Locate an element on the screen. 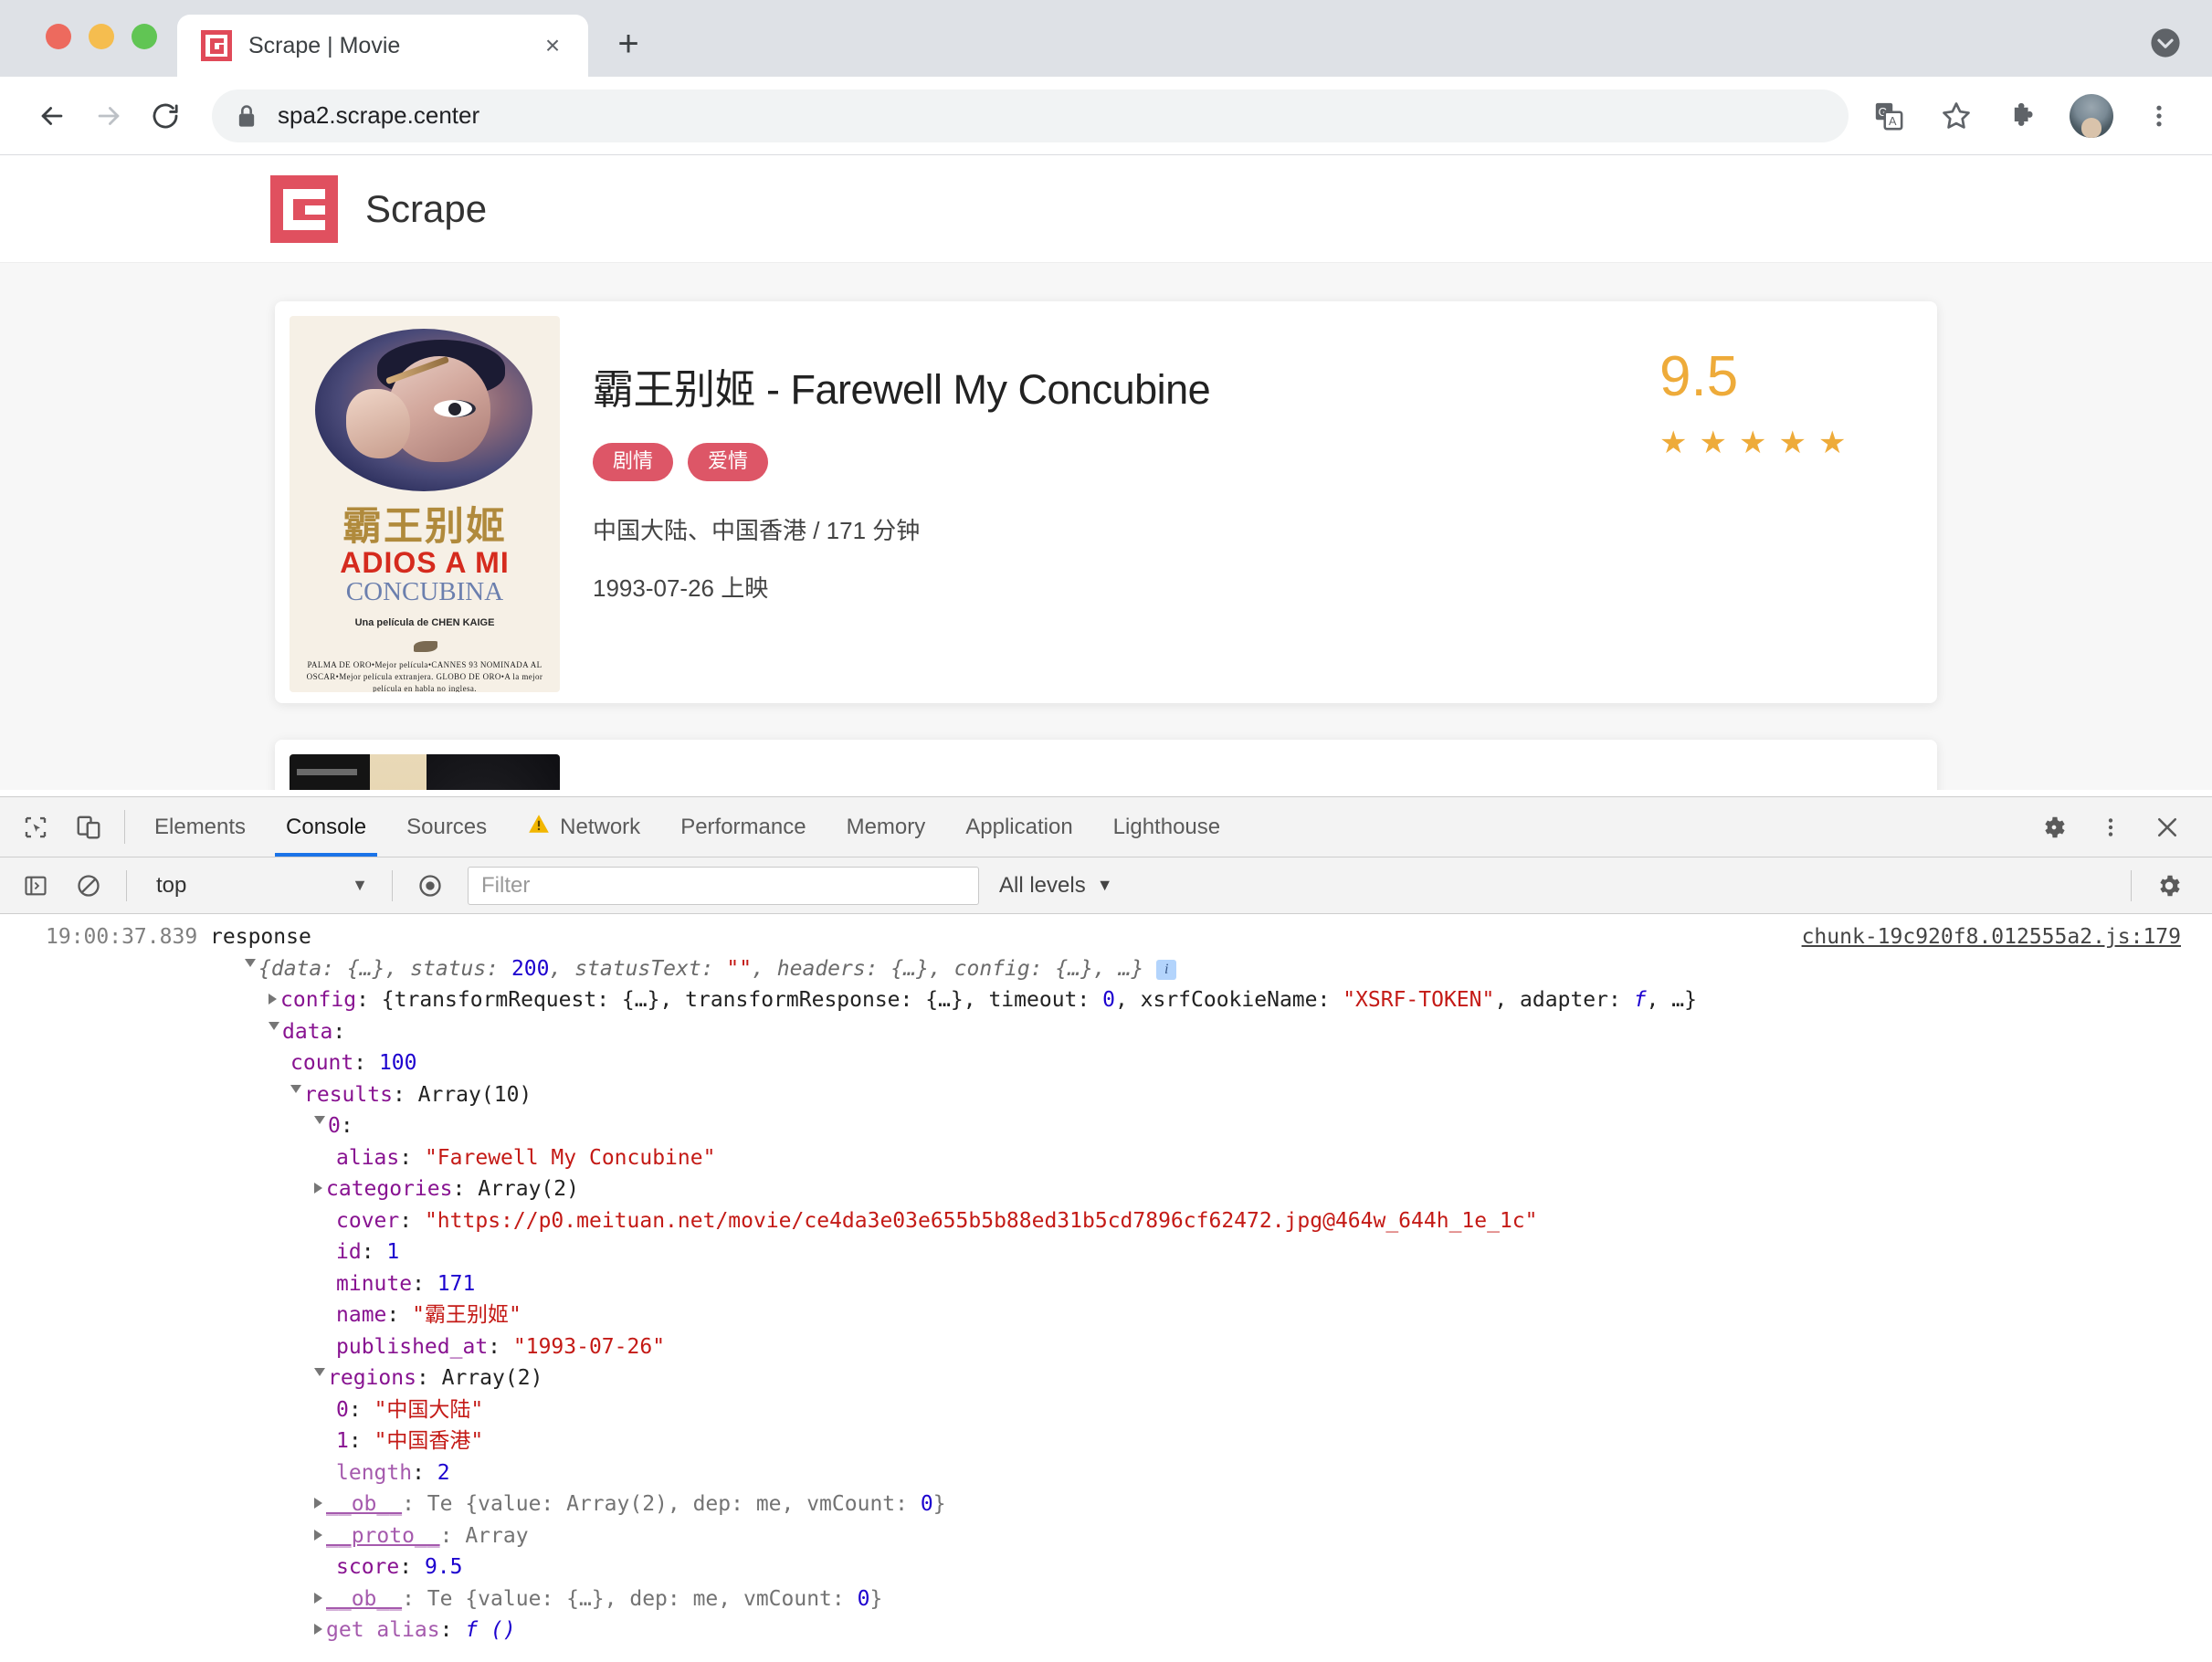 Image resolution: width=2212 pixels, height=1662 pixels. new-tab-button: + is located at coordinates (628, 43).